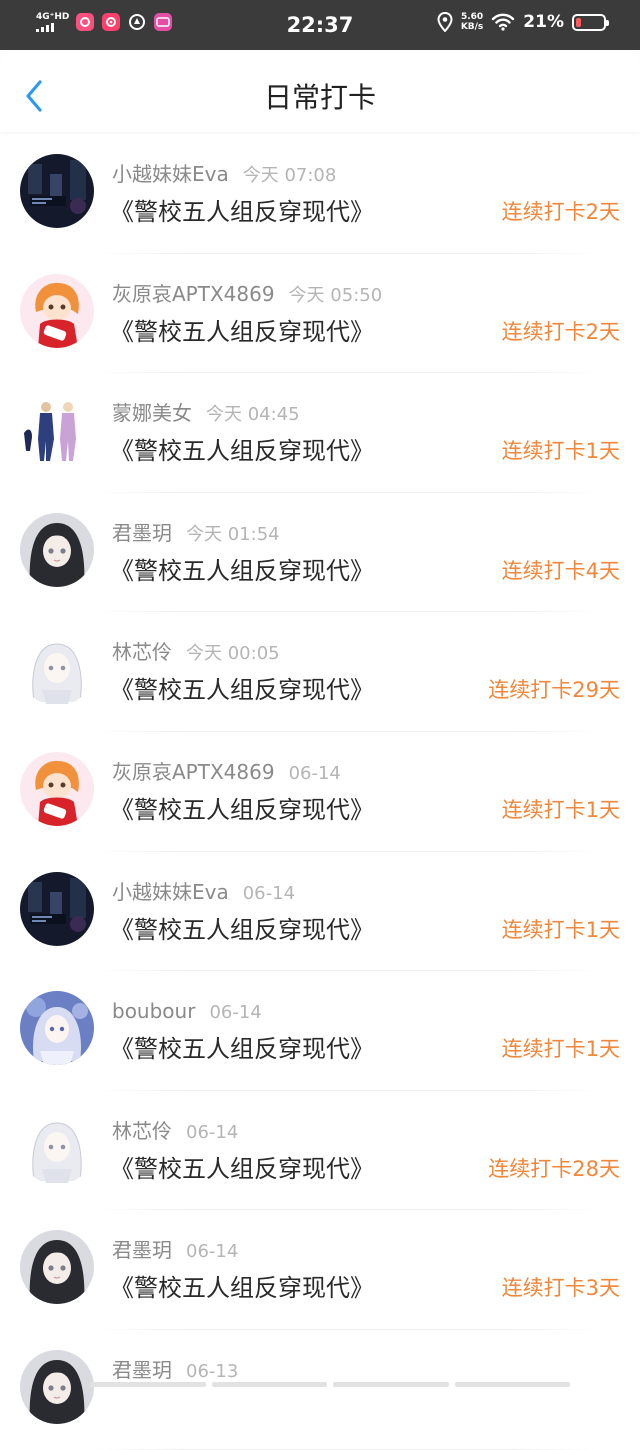  I want to click on battery-icon, so click(590, 22).